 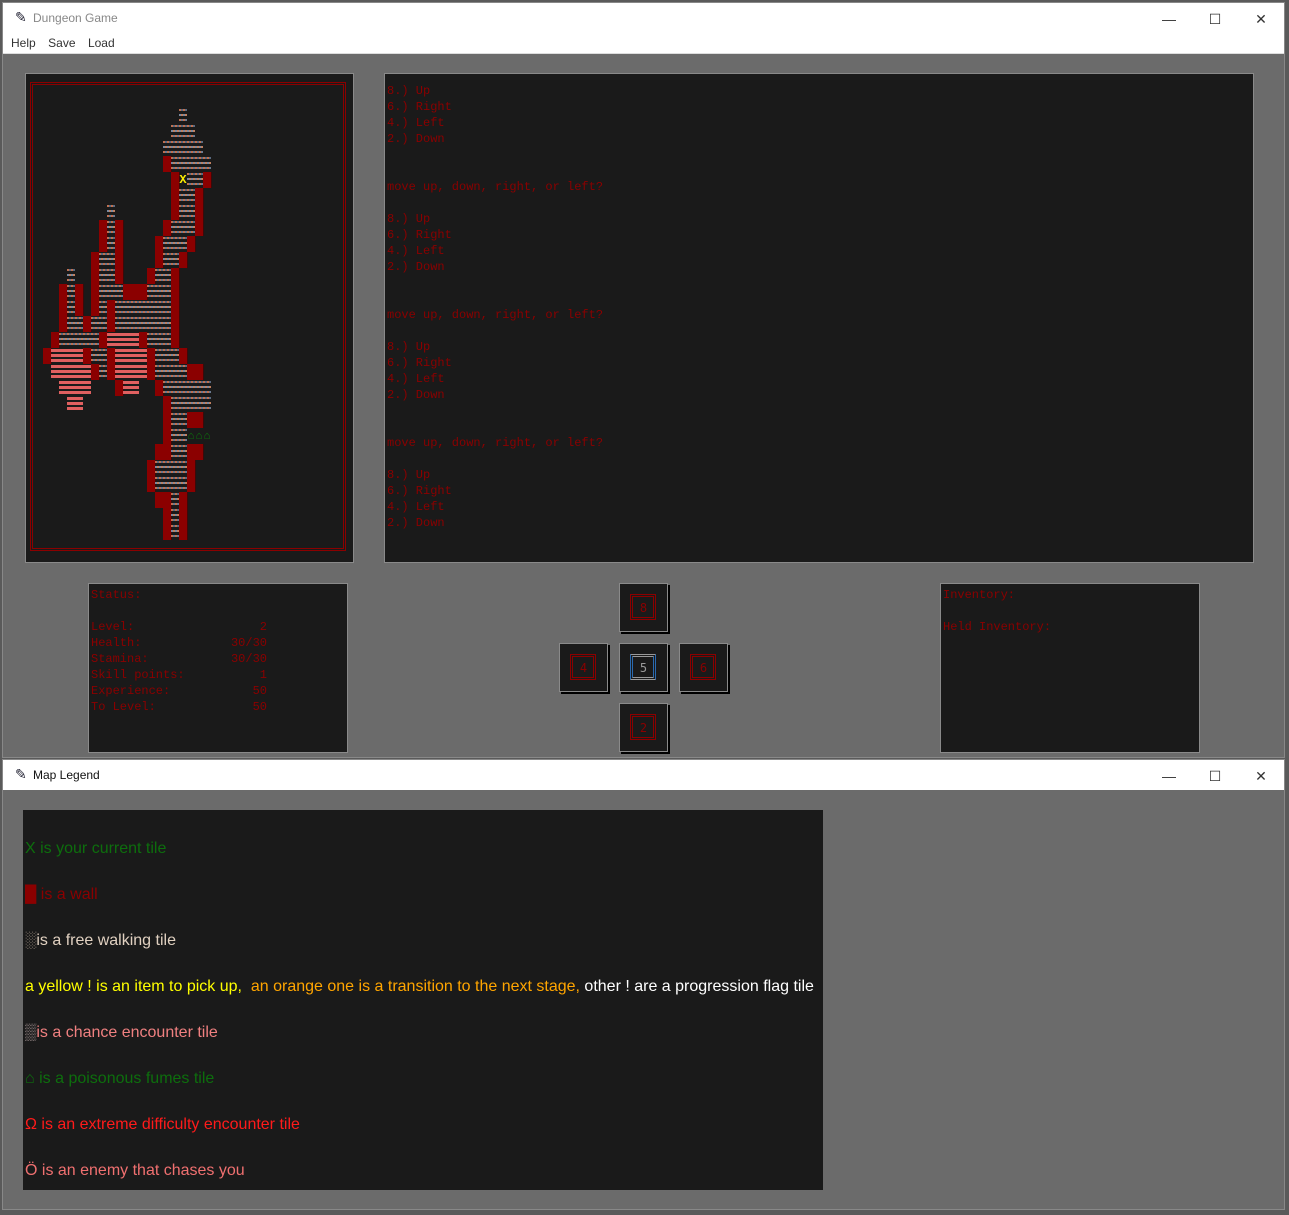 I want to click on legend-line: Ö is an enemy that chases you, so click(x=135, y=1171).